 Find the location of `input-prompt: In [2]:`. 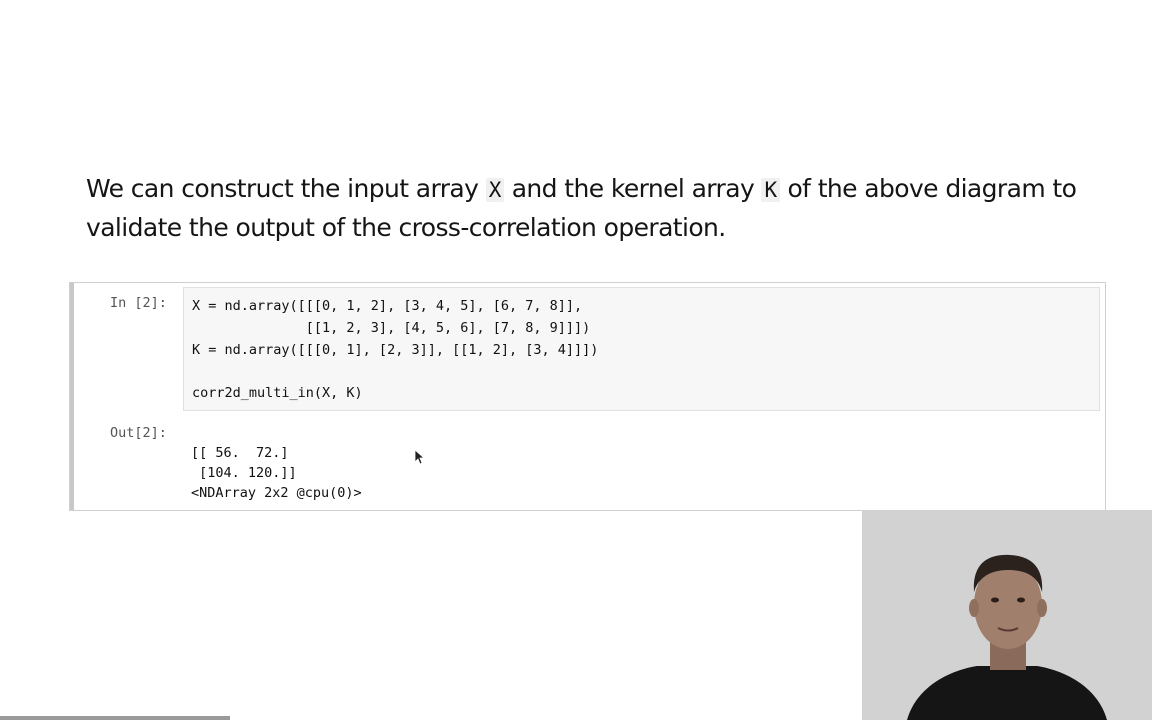

input-prompt: In [2]: is located at coordinates (138, 303).